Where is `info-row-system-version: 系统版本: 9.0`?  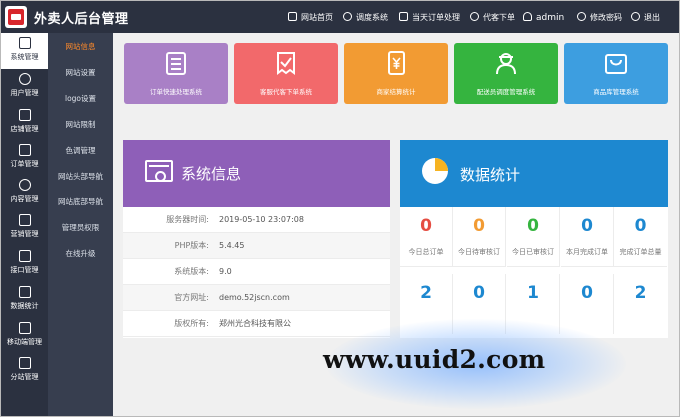
info-row-system-version: 系统版本: 9.0 is located at coordinates (256, 272).